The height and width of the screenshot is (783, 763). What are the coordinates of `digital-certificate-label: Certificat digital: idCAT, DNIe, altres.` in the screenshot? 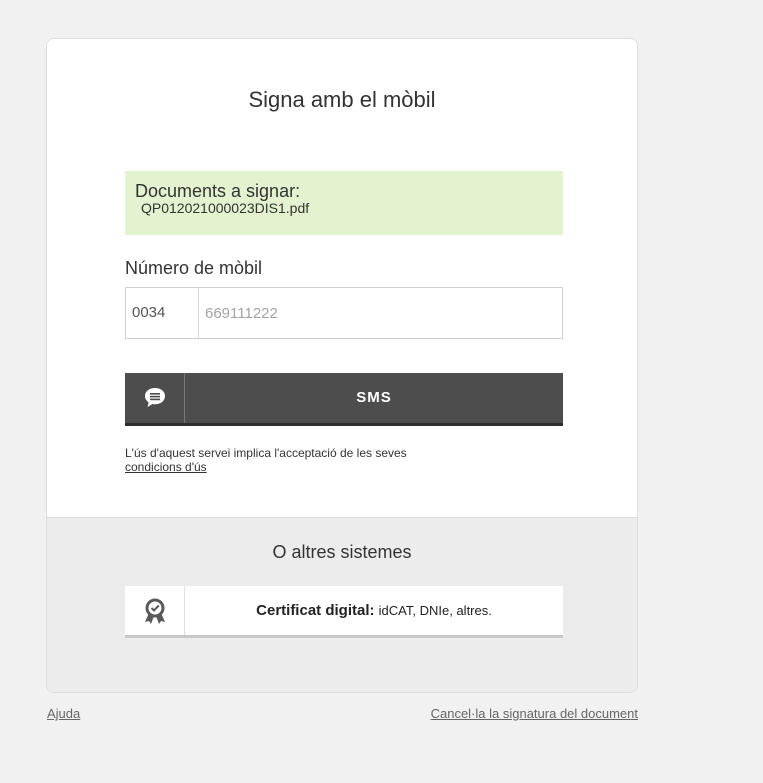 It's located at (374, 610).